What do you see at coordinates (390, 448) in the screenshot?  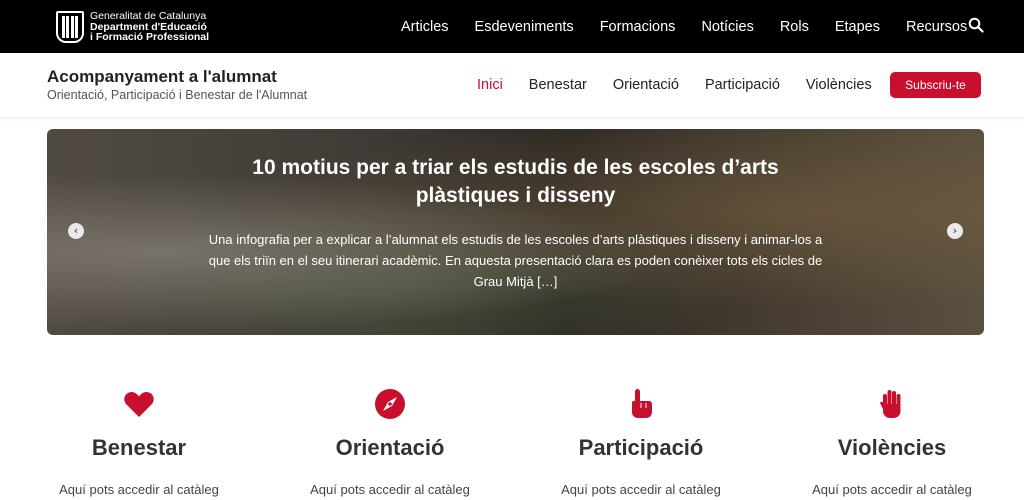 I see `category-title: Orientació` at bounding box center [390, 448].